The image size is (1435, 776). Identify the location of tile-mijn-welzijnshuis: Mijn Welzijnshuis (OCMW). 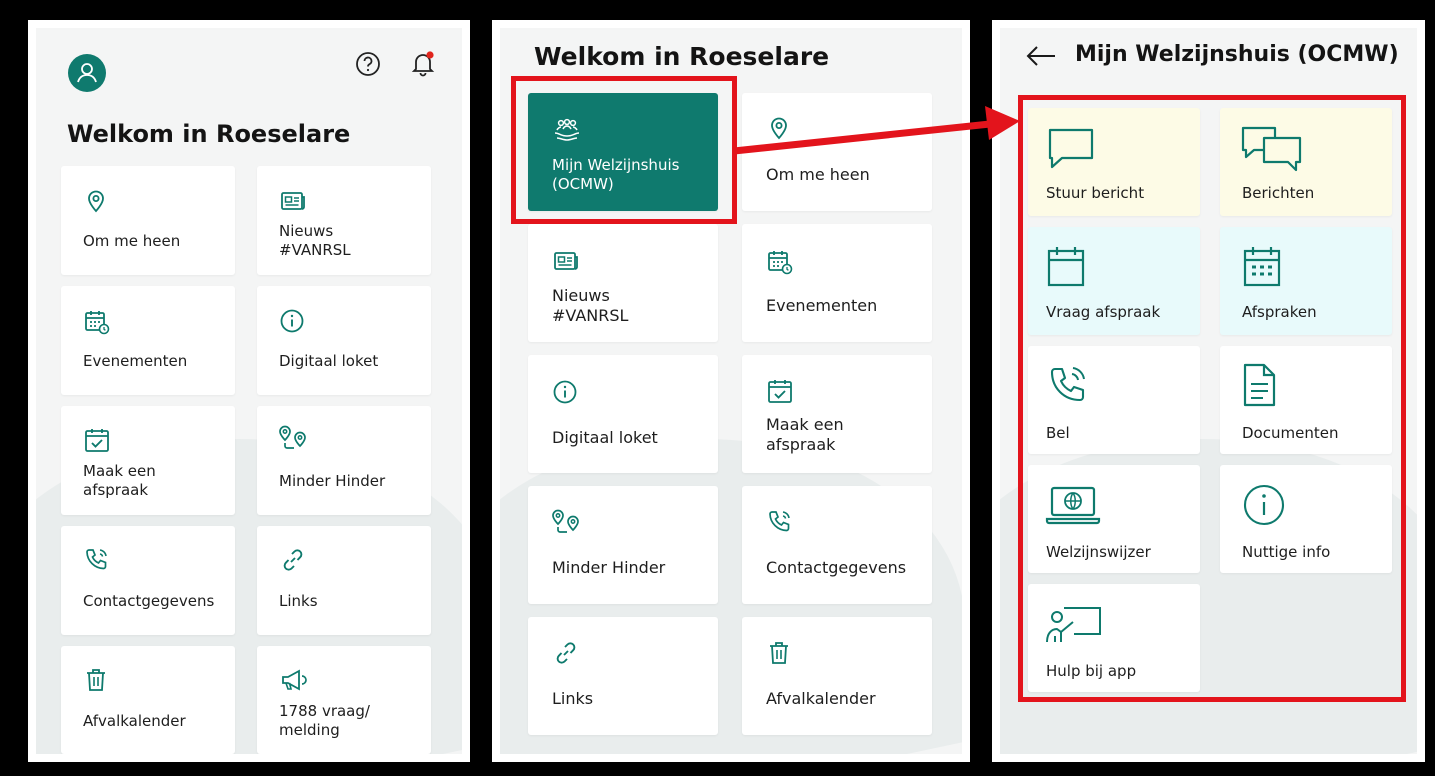
(623, 152).